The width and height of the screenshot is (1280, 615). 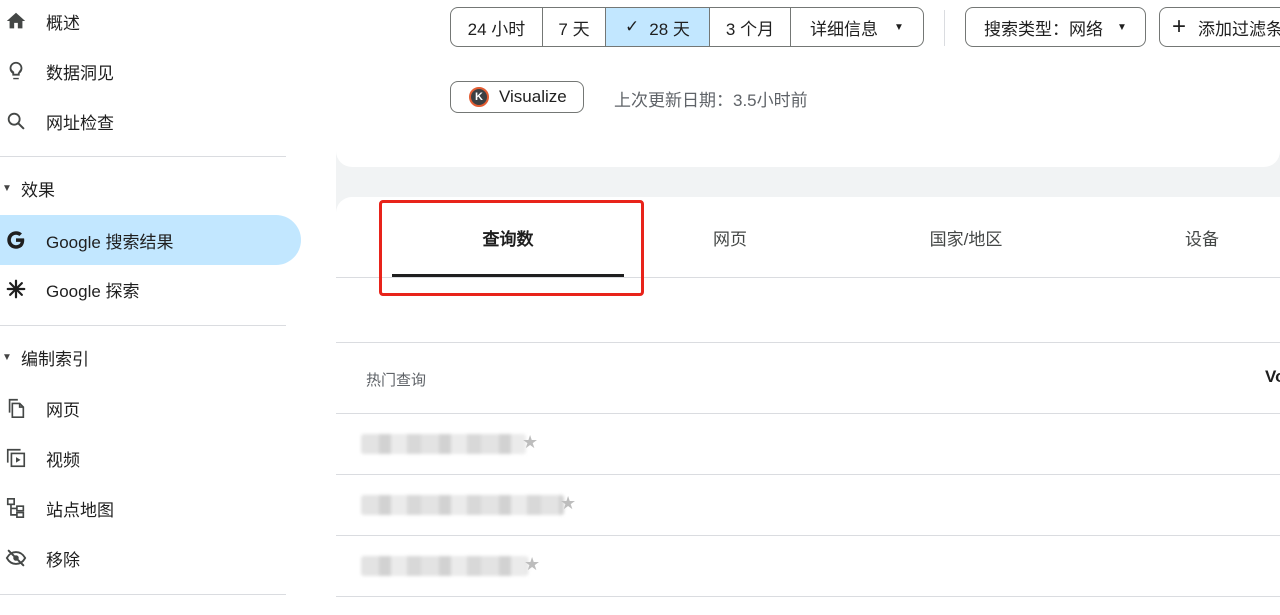 What do you see at coordinates (479, 97) in the screenshot?
I see `visualize-logo-icon: K` at bounding box center [479, 97].